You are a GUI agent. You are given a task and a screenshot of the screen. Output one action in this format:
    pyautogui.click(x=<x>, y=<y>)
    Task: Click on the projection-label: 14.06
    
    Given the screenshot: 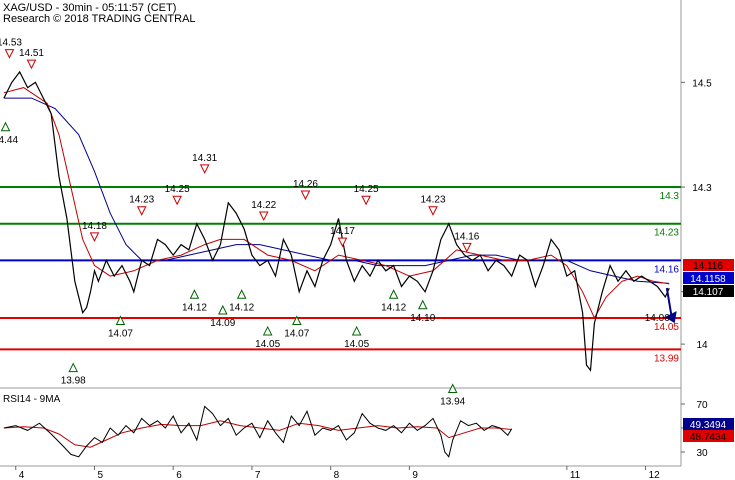 What is the action you would take?
    pyautogui.click(x=657, y=318)
    